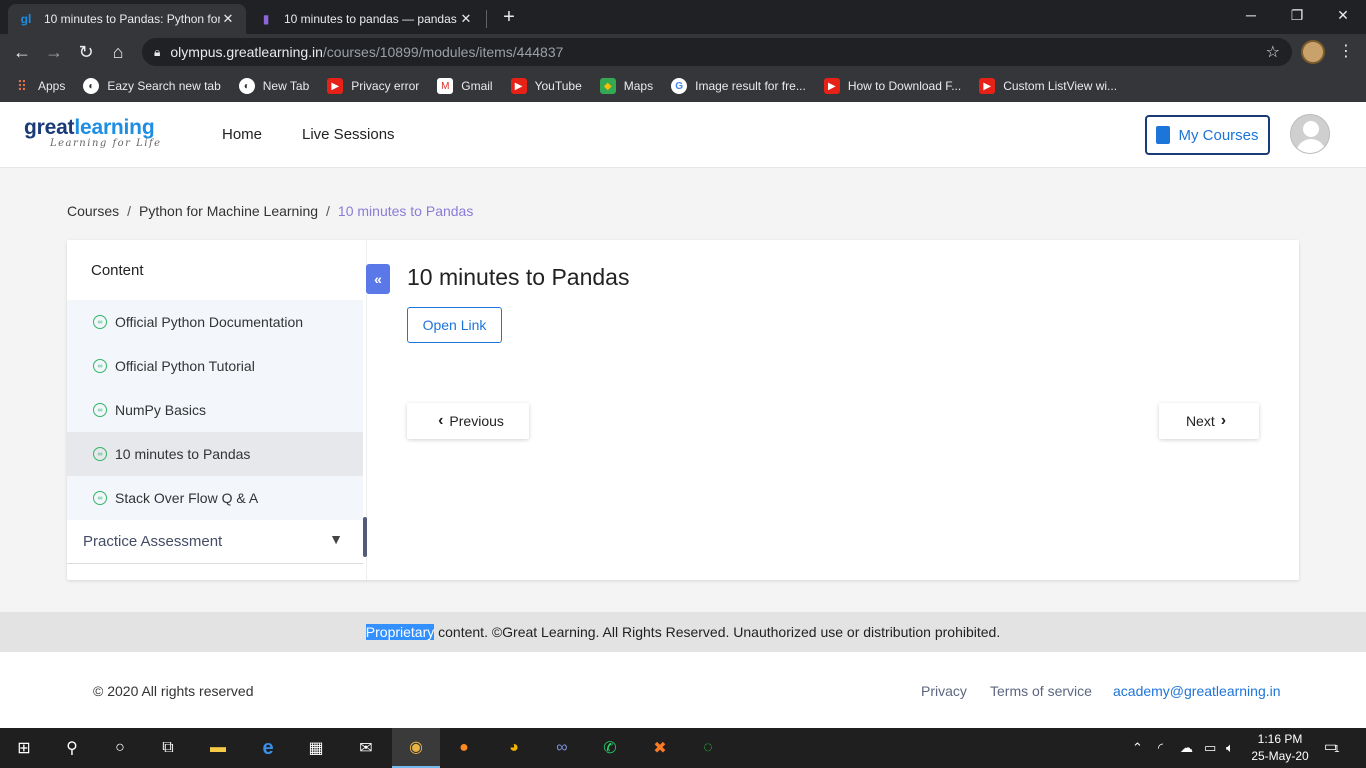 This screenshot has height=768, width=1366. What do you see at coordinates (514, 748) in the screenshot?
I see `vpn-shield-icon: ◕` at bounding box center [514, 748].